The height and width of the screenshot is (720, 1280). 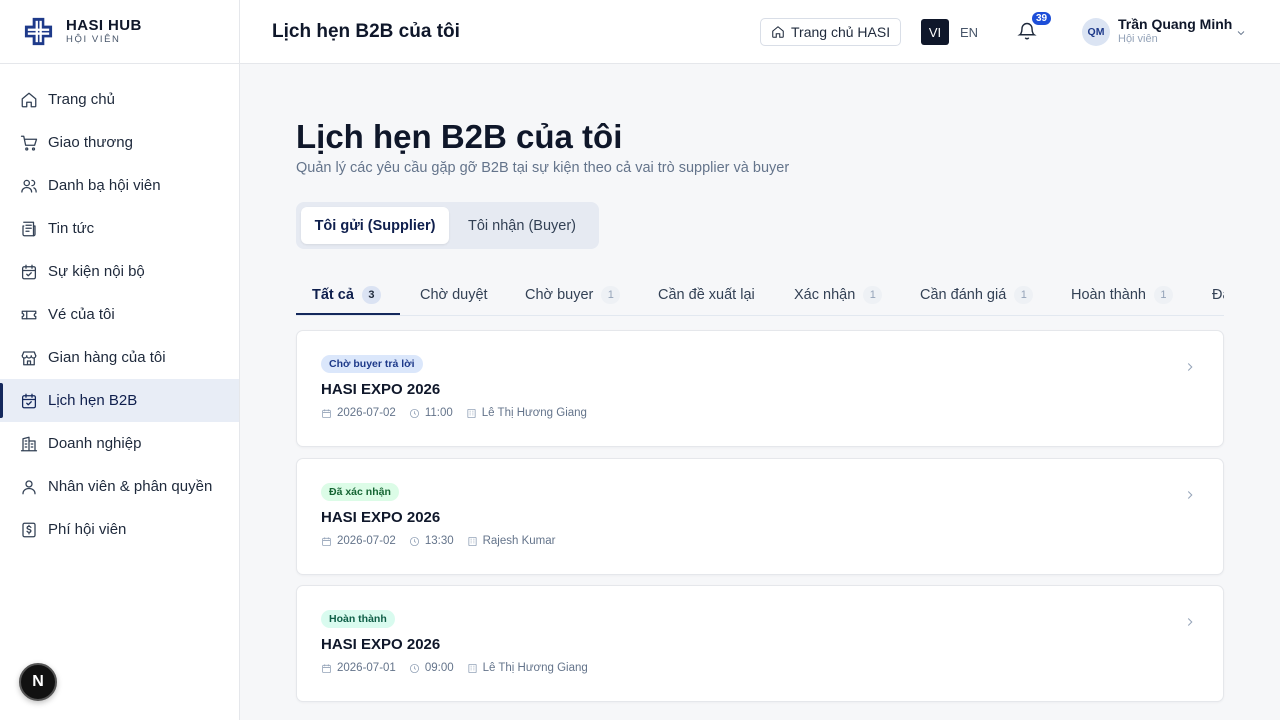 I want to click on appointment-partner: Rajesh Kumar, so click(x=511, y=541).